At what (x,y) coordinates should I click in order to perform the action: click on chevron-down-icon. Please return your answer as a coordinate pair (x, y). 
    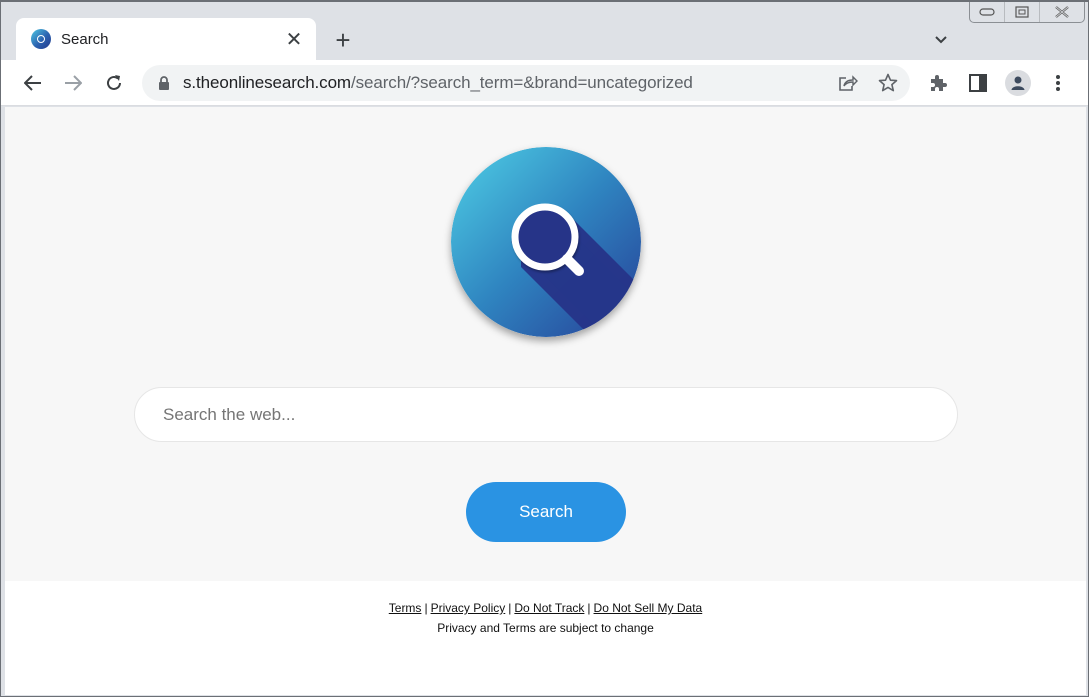
    Looking at the image, I should click on (941, 40).